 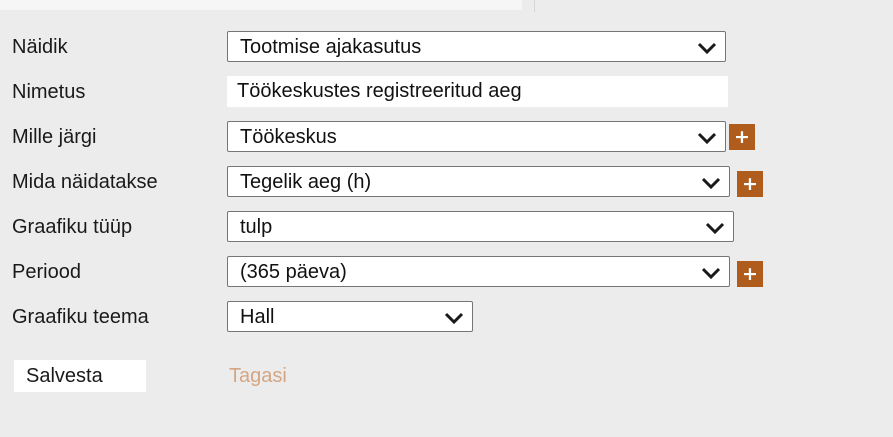 I want to click on save-button: Salvesta, so click(x=80, y=376).